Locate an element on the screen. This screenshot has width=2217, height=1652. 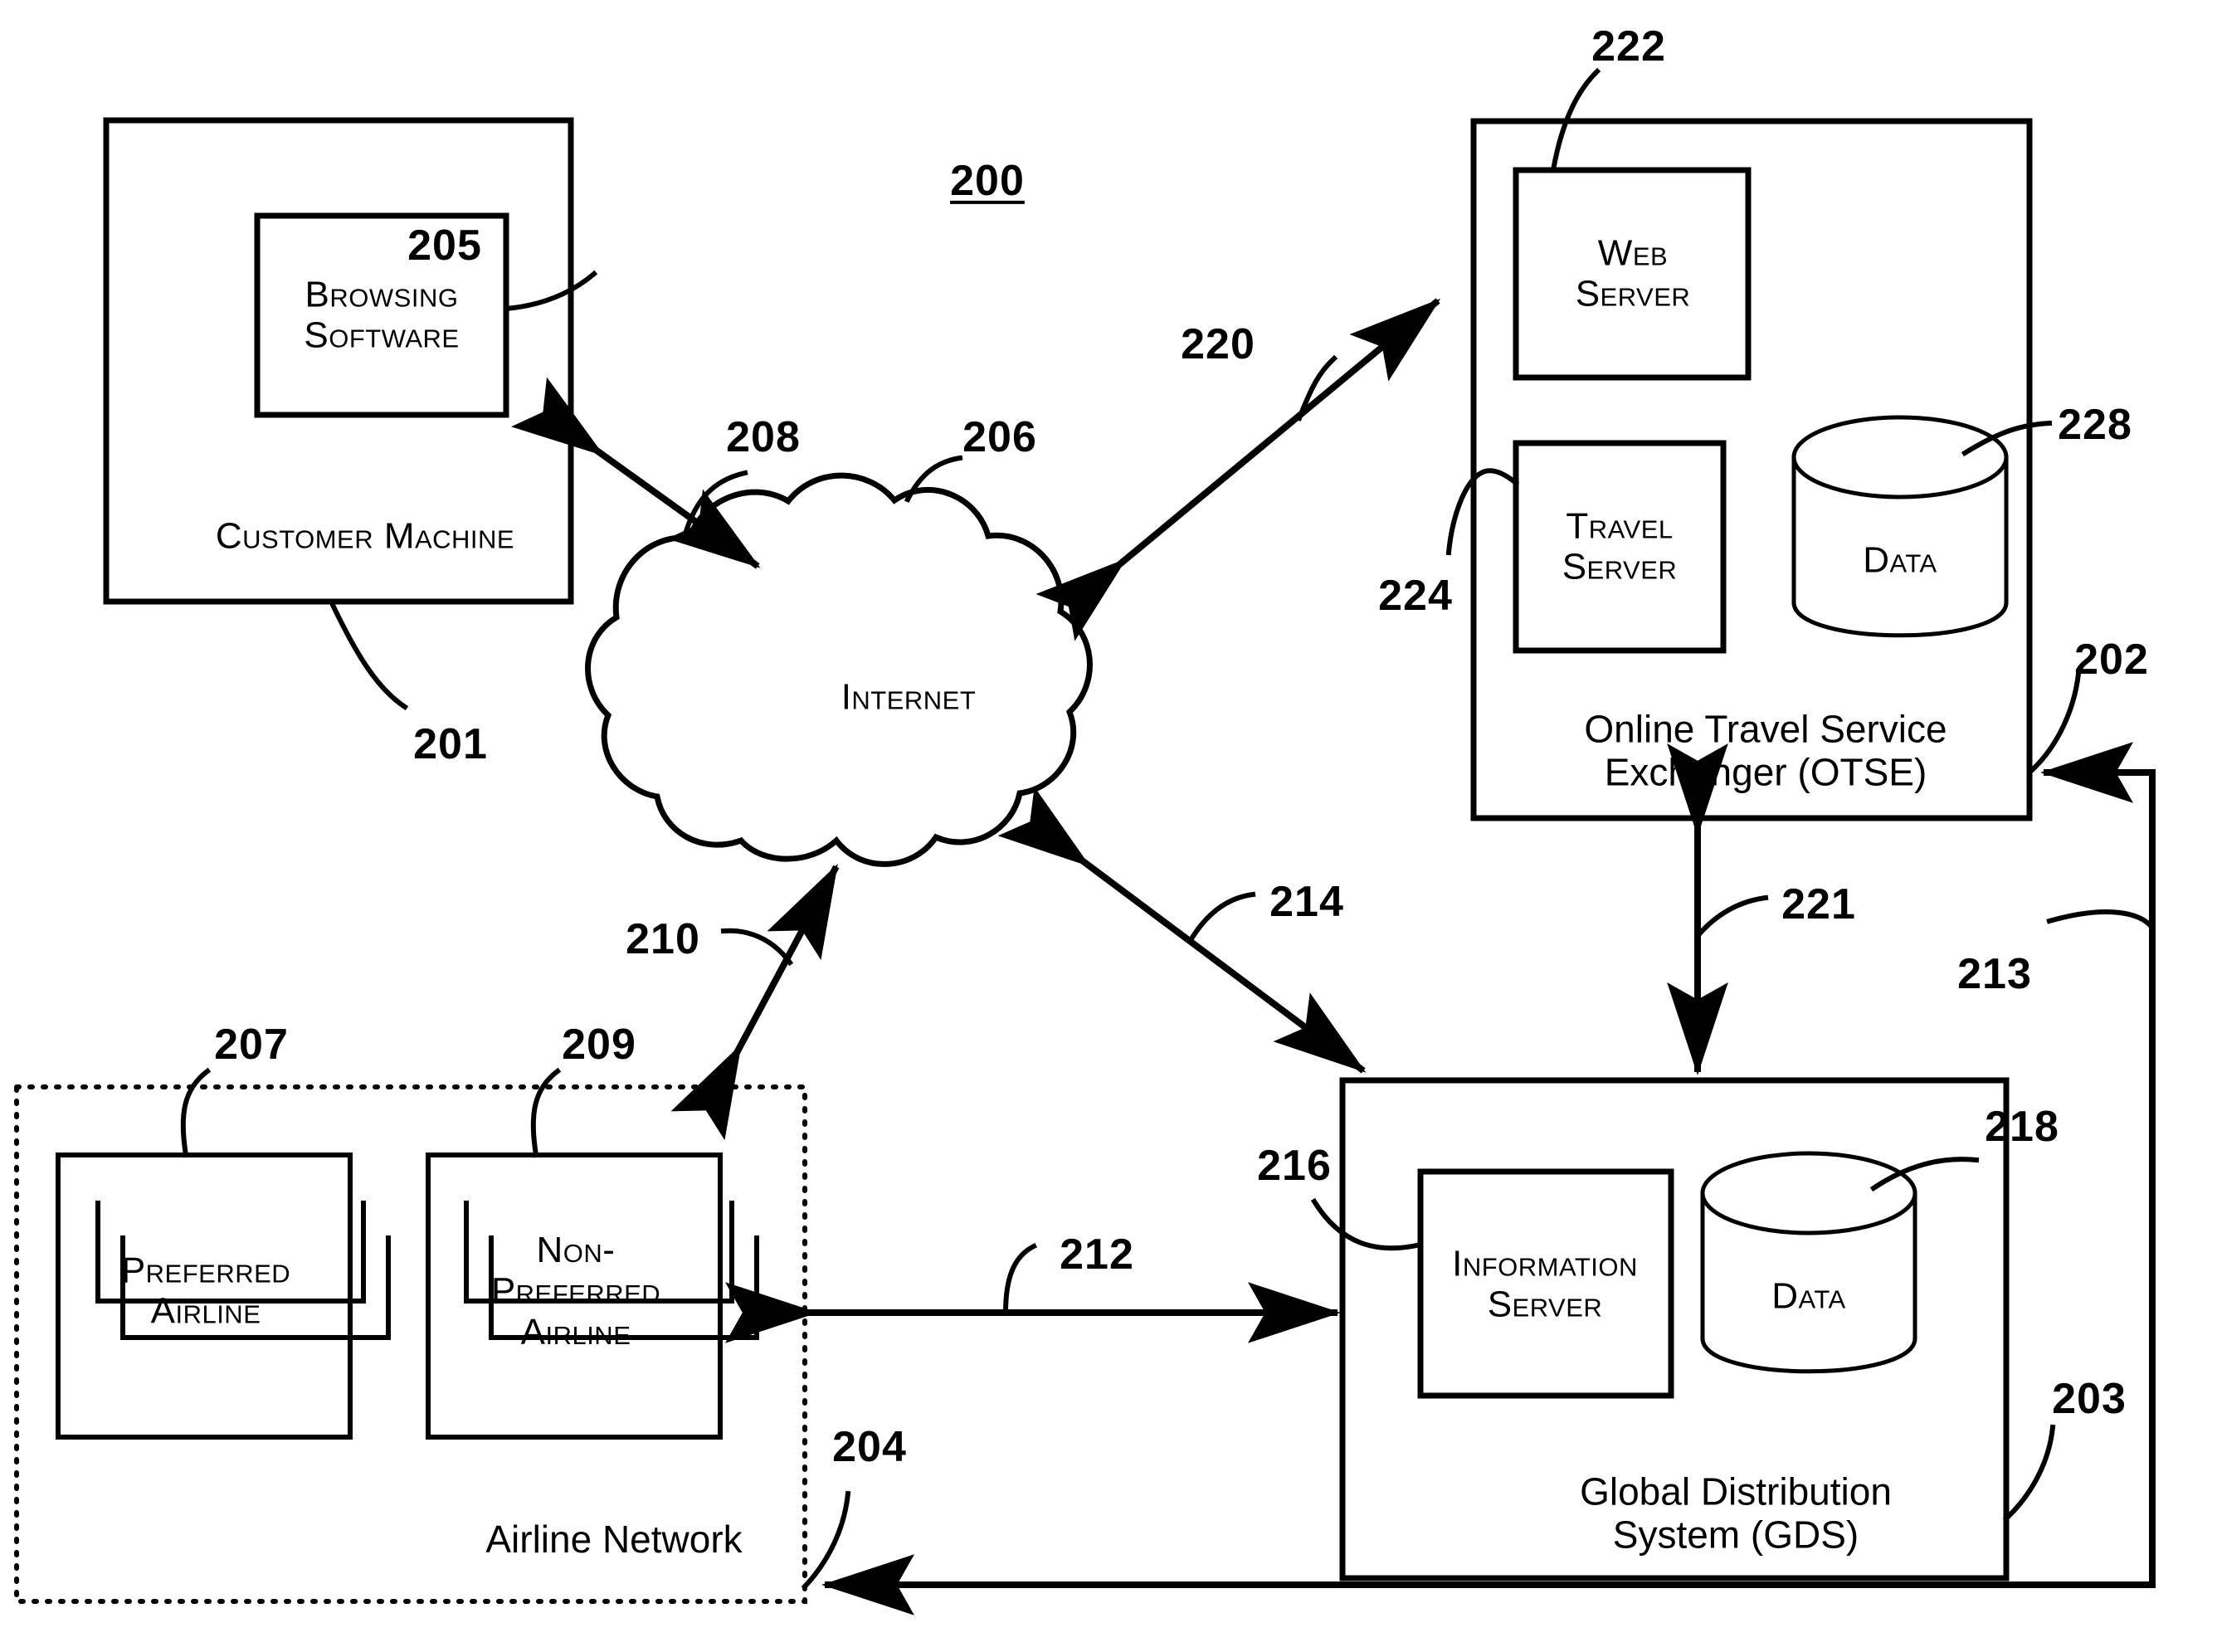
ref-202: 202 is located at coordinates (2112, 659).